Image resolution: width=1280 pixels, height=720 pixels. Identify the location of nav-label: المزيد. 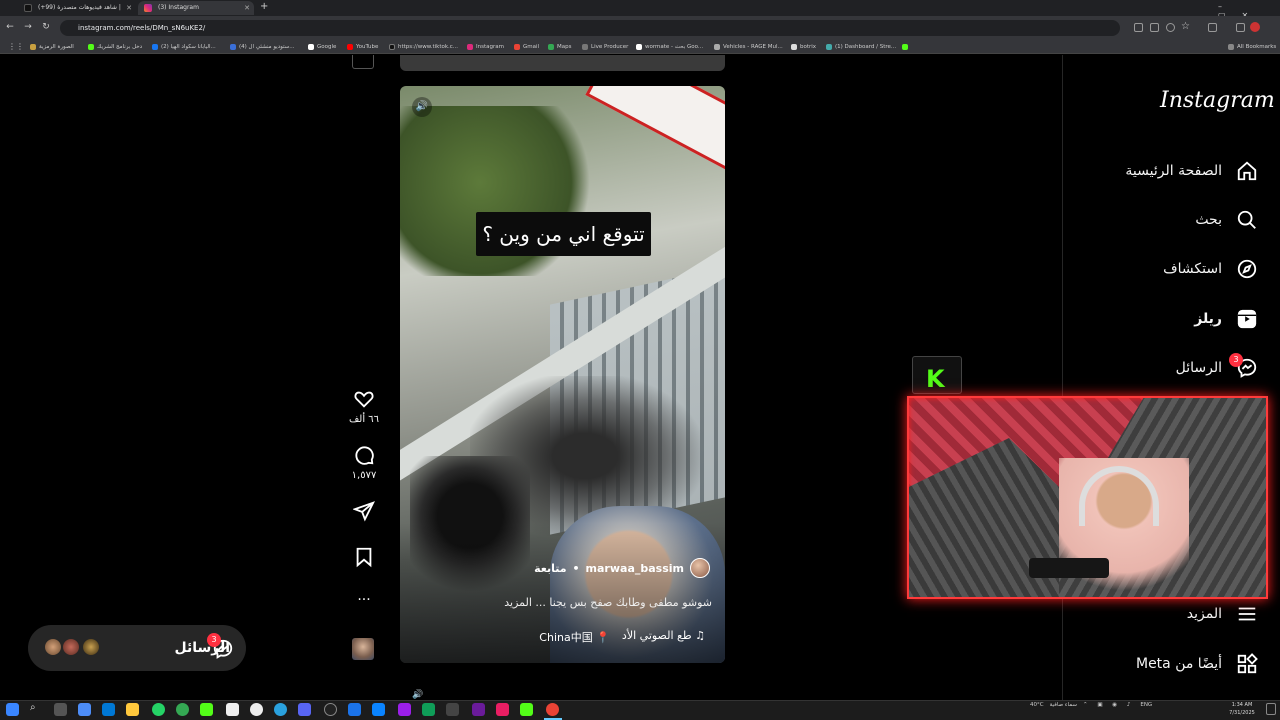
(1204, 614).